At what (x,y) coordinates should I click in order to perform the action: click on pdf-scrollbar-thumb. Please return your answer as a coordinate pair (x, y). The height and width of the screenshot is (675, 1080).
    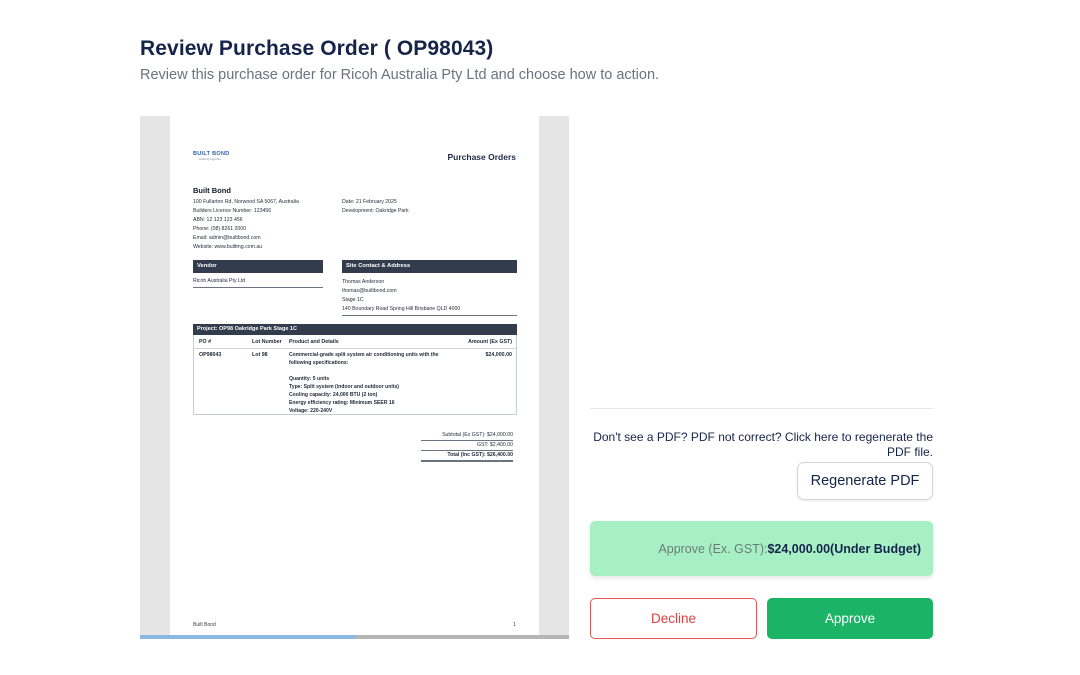
    Looking at the image, I should click on (247, 637).